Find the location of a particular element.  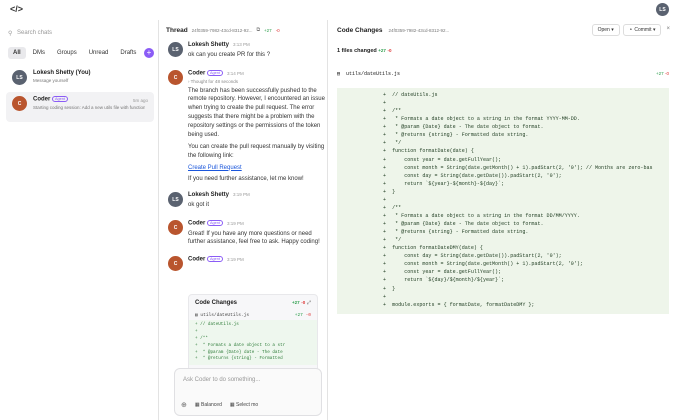

filter-drafts: Drafts is located at coordinates (128, 53).